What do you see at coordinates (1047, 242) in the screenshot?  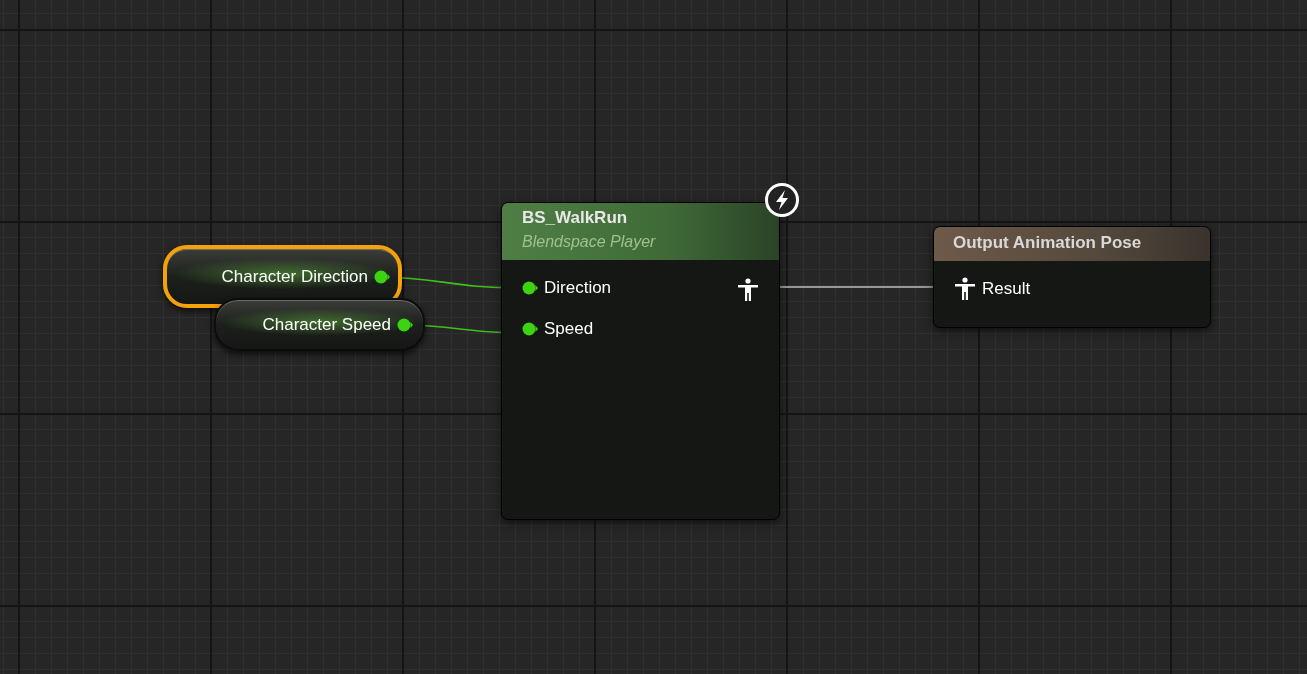 I see `node-title: Output Animation Pose` at bounding box center [1047, 242].